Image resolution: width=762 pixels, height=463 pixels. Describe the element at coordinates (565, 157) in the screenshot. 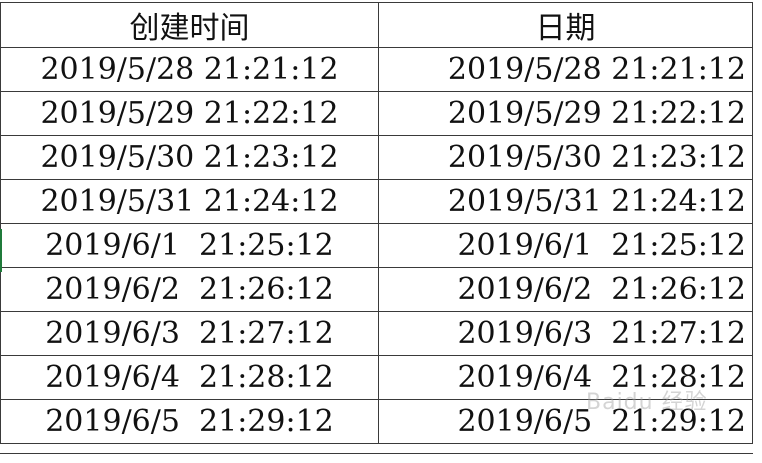

I see `cell-date: 2019/5/30 21:23:12` at that location.